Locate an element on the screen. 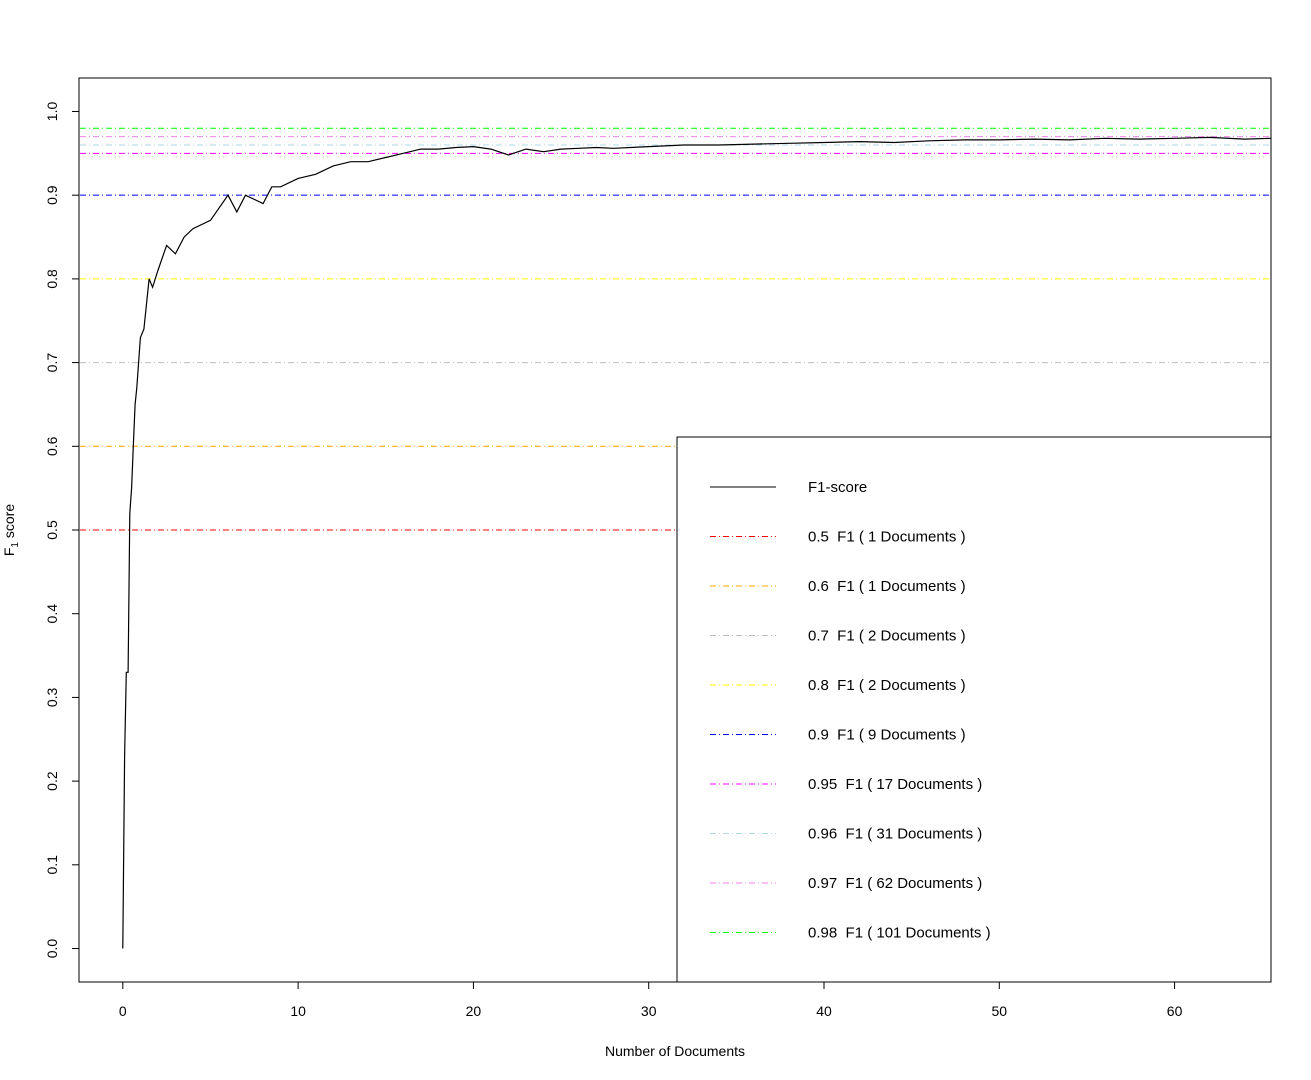 The height and width of the screenshot is (1080, 1311). legend-label-7: 0.96 F1 ( 31 Documents ) is located at coordinates (895, 834).